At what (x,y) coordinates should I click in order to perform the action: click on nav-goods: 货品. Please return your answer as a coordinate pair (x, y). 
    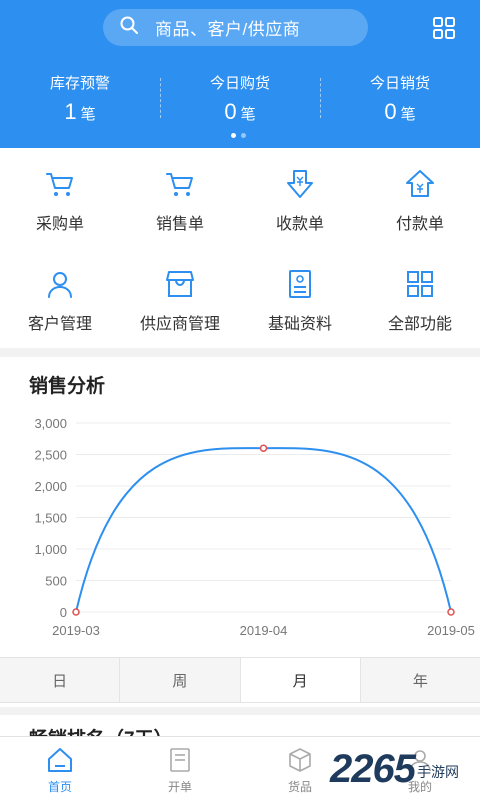
    Looking at the image, I should click on (300, 768).